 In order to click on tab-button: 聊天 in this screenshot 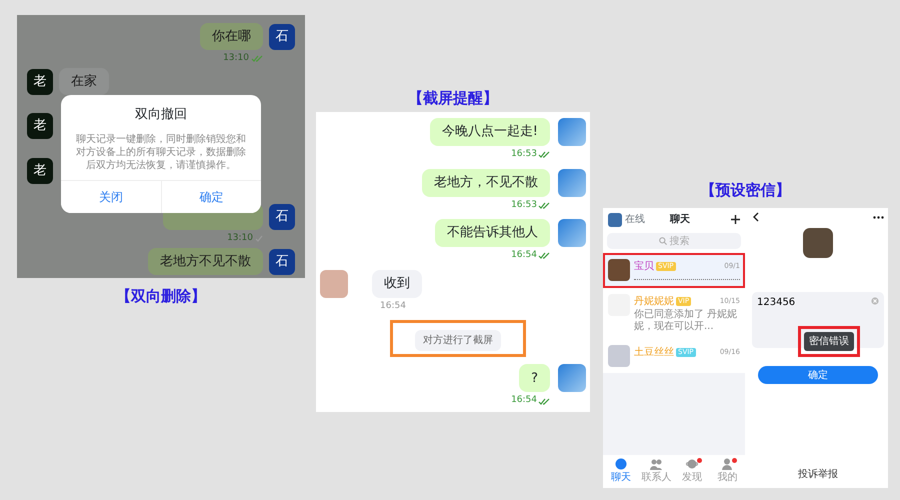, I will do `click(620, 471)`.